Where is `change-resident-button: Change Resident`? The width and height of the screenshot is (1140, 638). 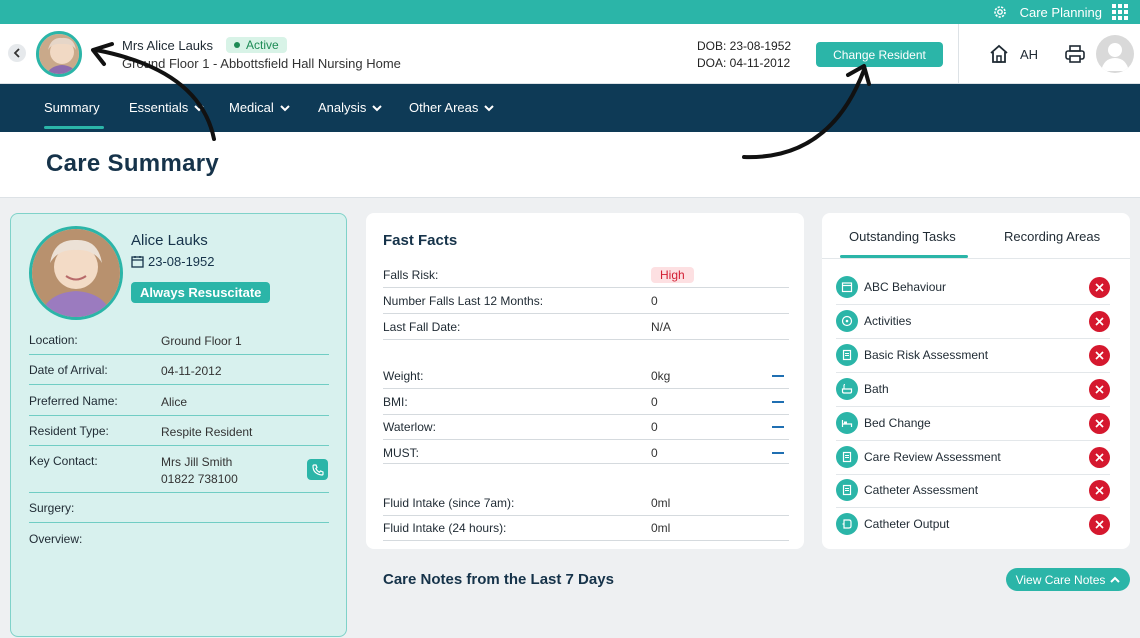 change-resident-button: Change Resident is located at coordinates (879, 54).